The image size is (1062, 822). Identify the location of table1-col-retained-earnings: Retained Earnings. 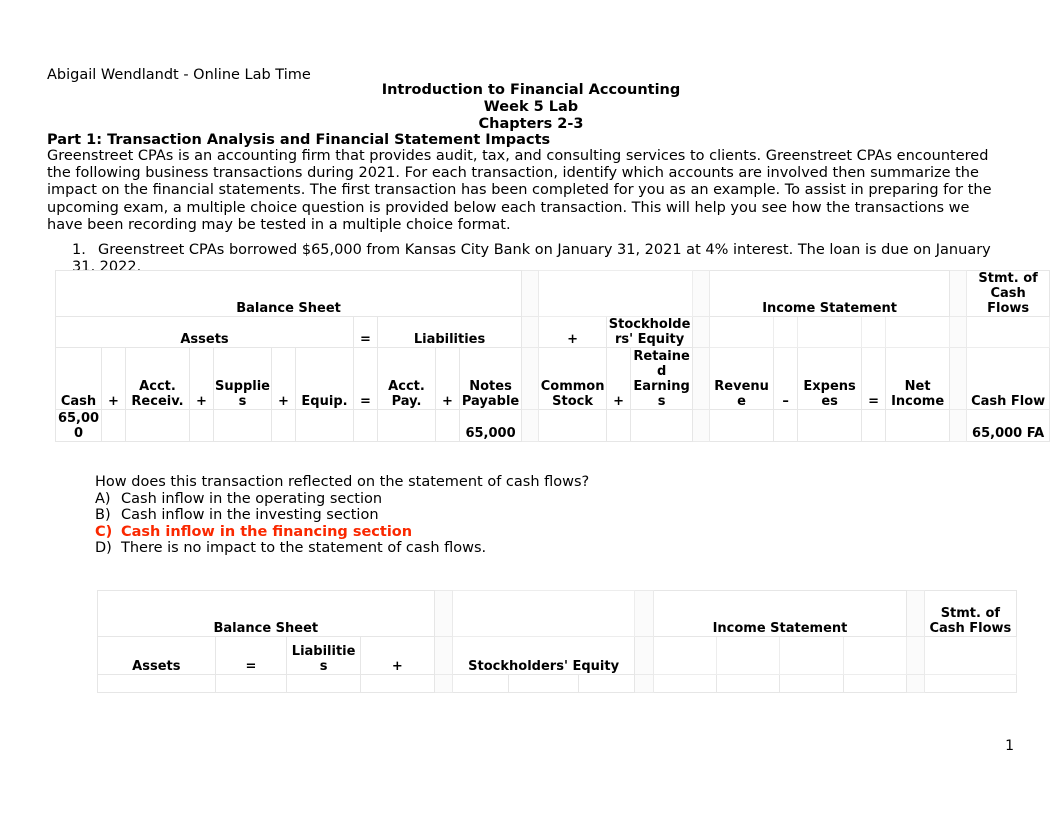
(662, 378).